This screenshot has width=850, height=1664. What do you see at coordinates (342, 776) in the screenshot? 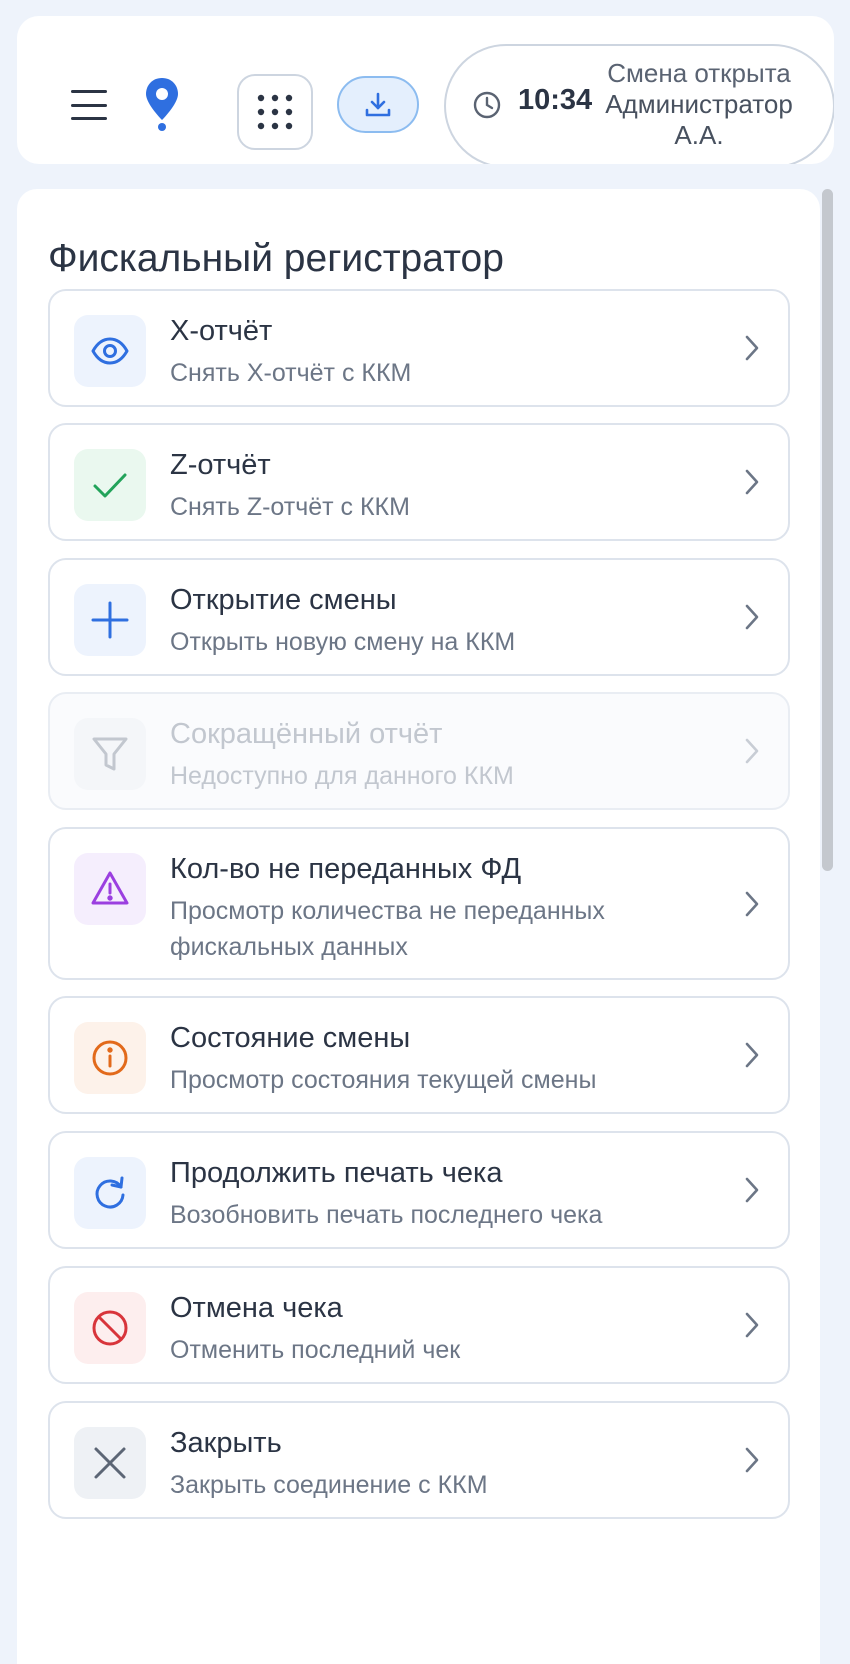
I see `menu-item-subtitle: Недоступно для данного ККМ` at bounding box center [342, 776].